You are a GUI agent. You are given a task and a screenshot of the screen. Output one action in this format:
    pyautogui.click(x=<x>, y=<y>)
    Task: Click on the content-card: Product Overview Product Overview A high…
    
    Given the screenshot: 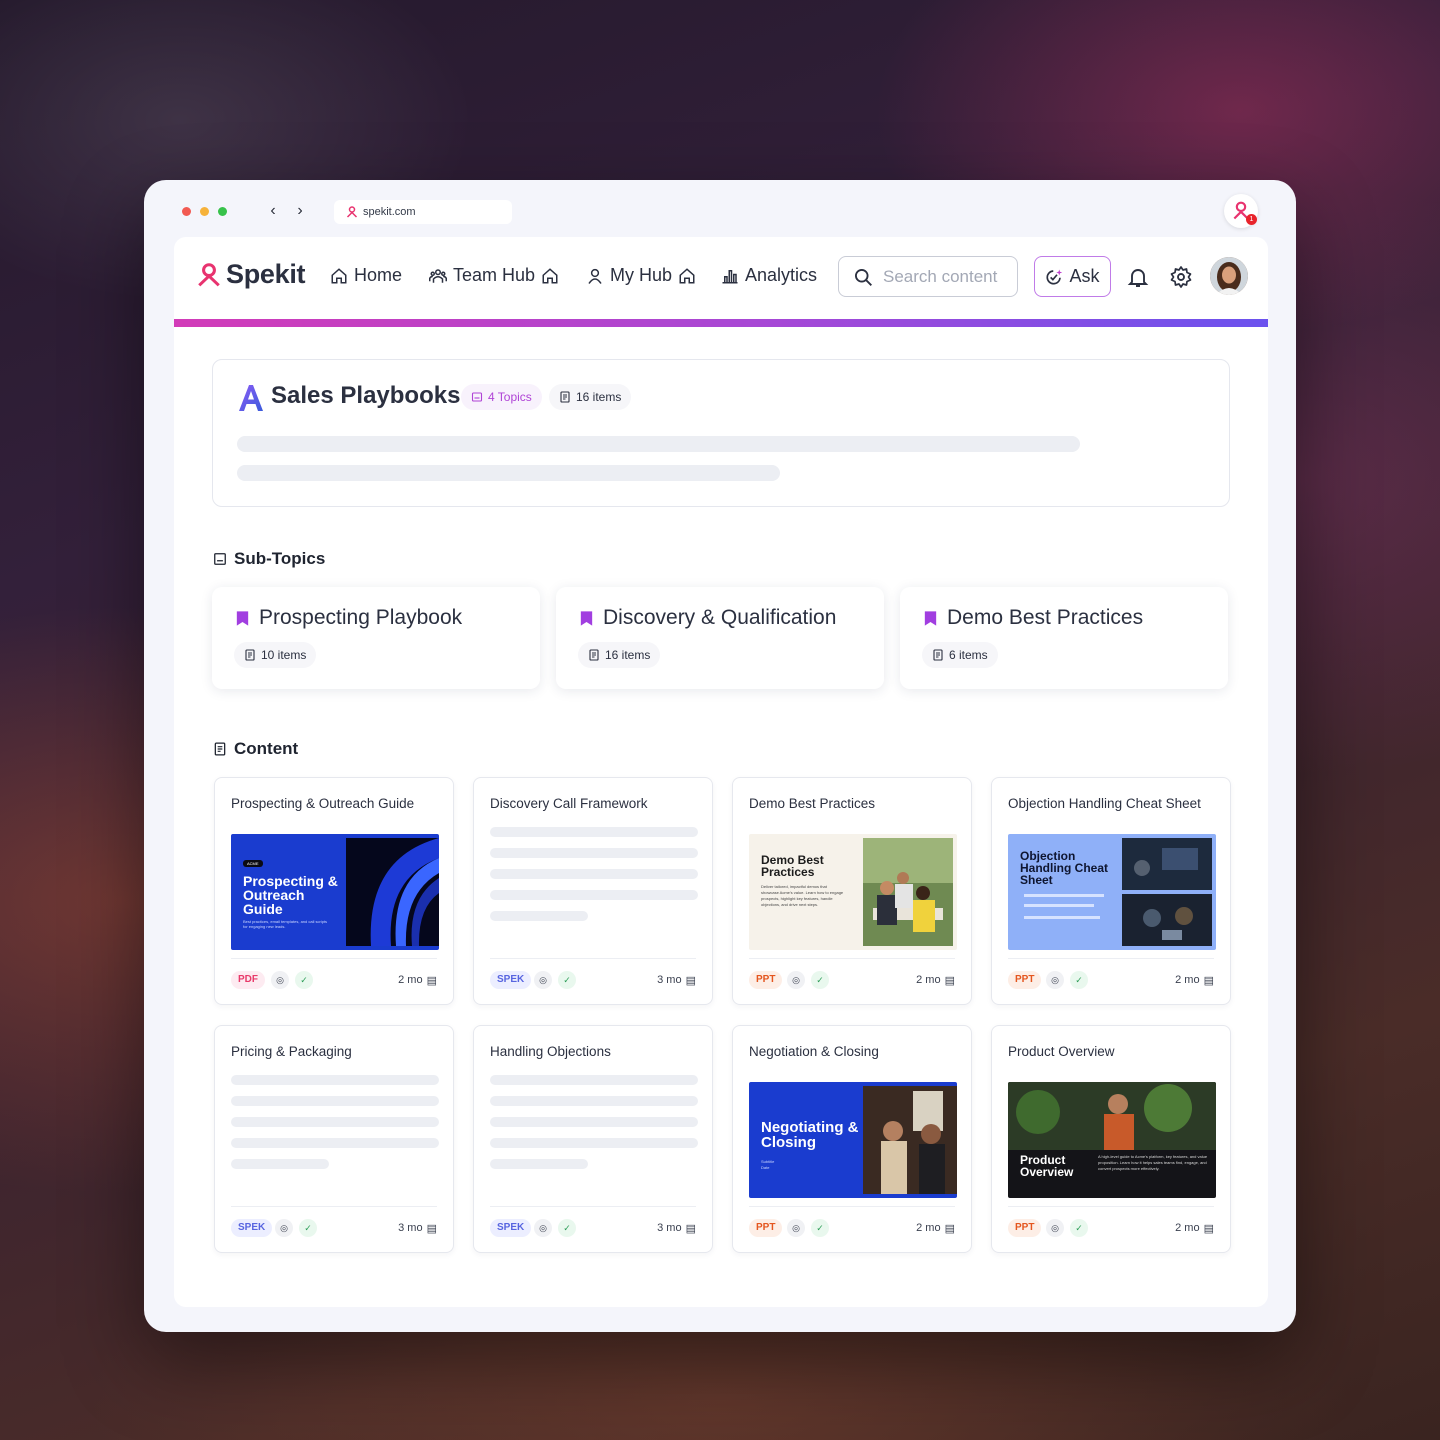 What is the action you would take?
    pyautogui.click(x=1111, y=1139)
    